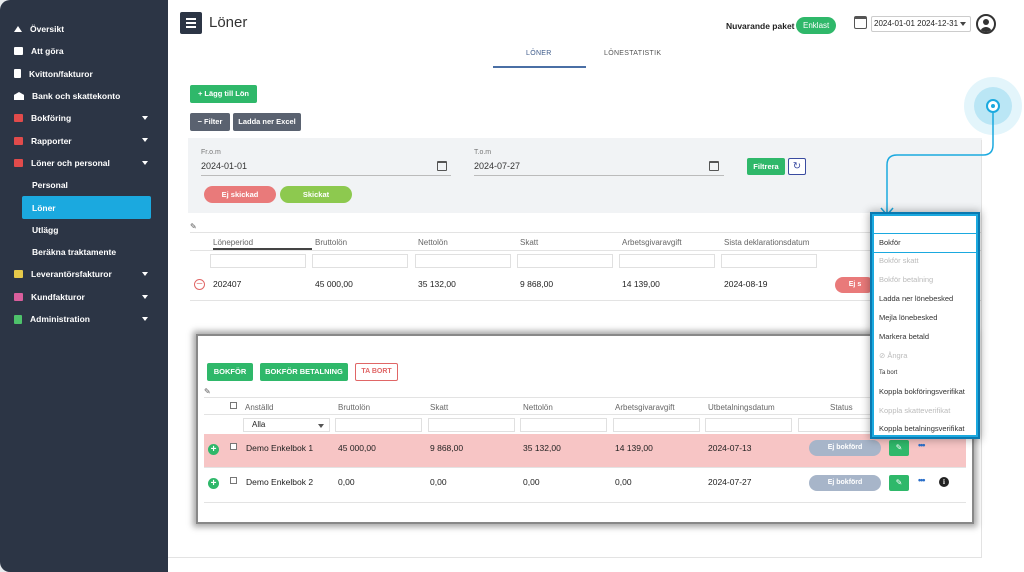 This screenshot has width=1024, height=572. Describe the element at coordinates (497, 166) in the screenshot. I see `to-date-input: 2024-07-27` at that location.